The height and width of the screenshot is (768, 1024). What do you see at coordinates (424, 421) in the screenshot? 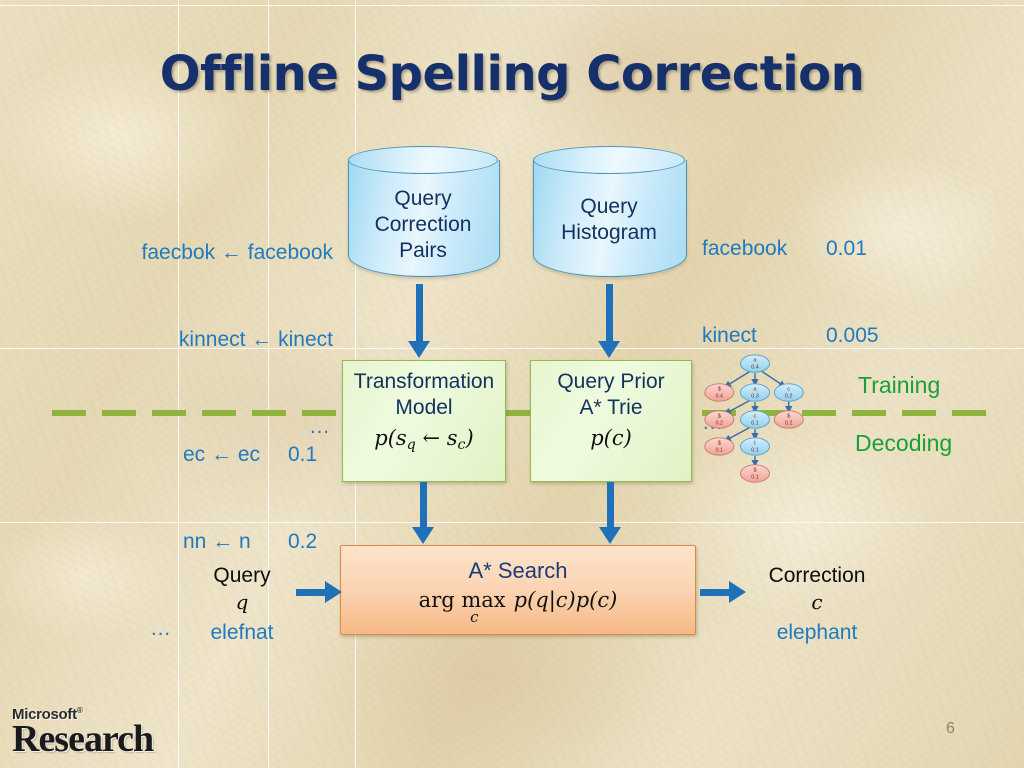
I see `model-transformation-model: Transformation Model p(sq ← sc)` at bounding box center [424, 421].